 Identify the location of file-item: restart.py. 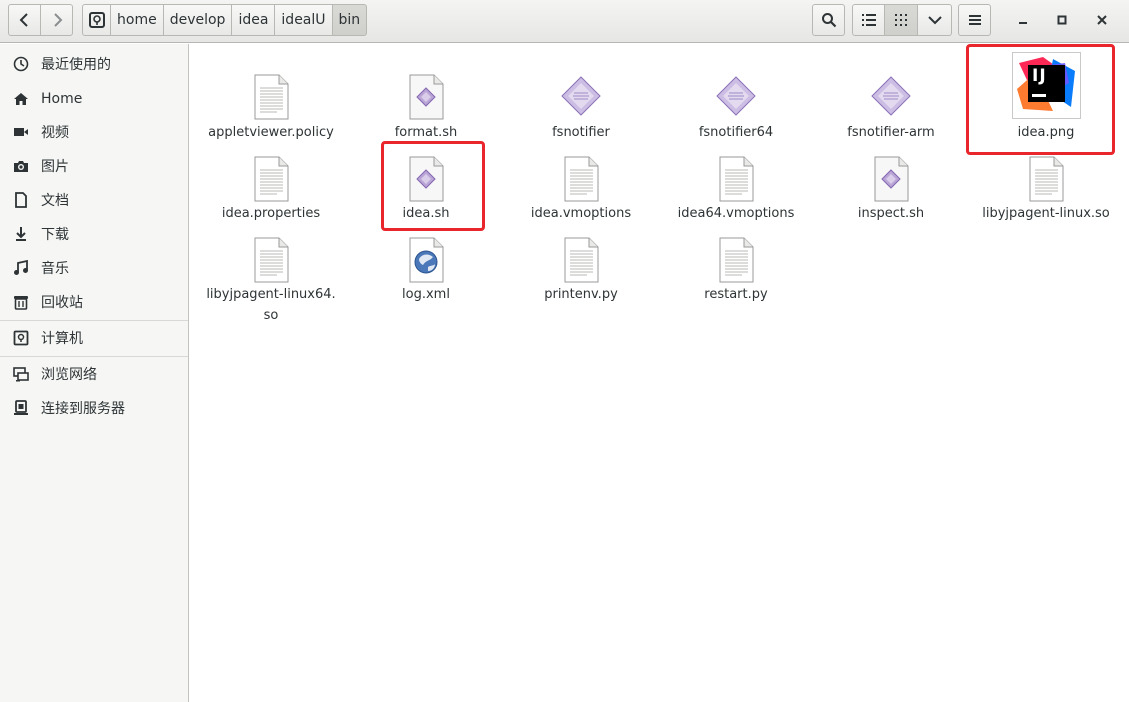
(736, 273).